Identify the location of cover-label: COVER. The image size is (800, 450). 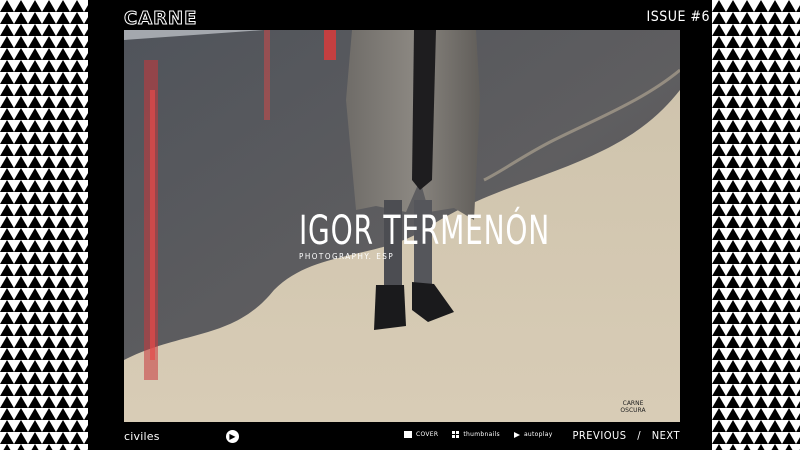
(427, 434).